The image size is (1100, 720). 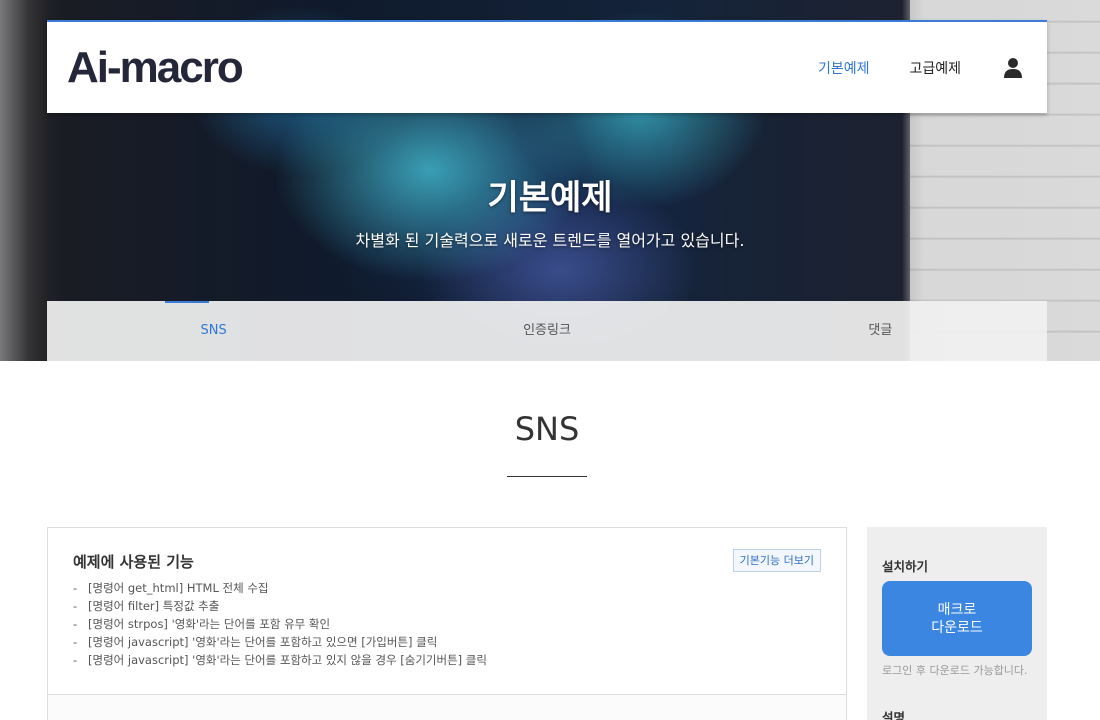 What do you see at coordinates (213, 331) in the screenshot?
I see `tab-sns: SNS` at bounding box center [213, 331].